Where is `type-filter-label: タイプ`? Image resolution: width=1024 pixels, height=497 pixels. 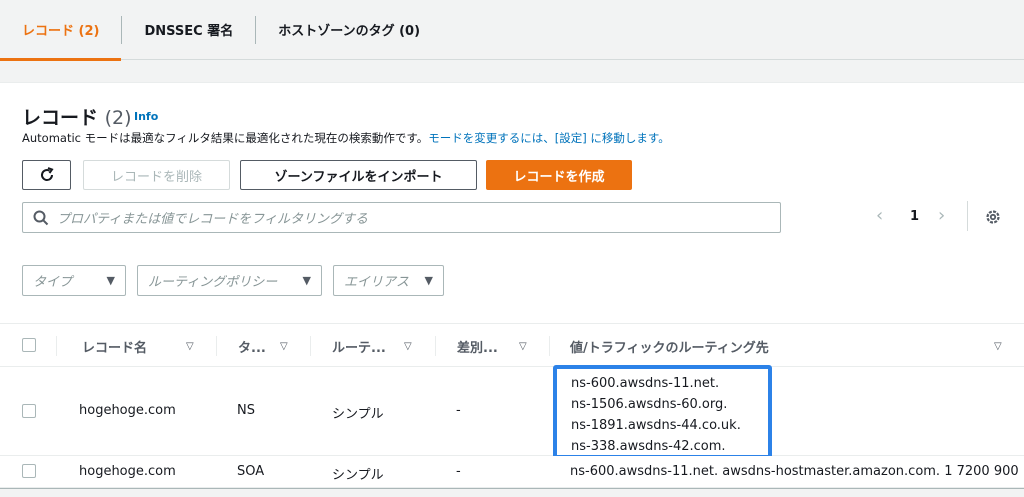 type-filter-label: タイプ is located at coordinates (53, 282).